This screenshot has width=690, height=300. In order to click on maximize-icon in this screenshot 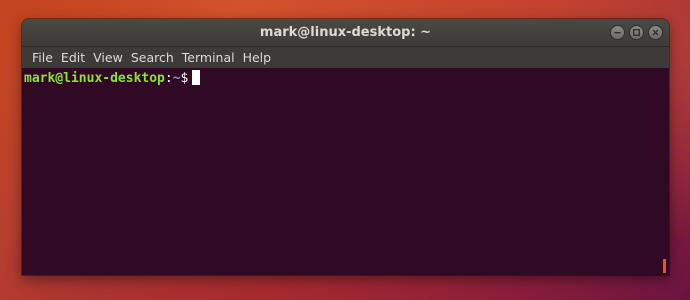, I will do `click(636, 32)`.